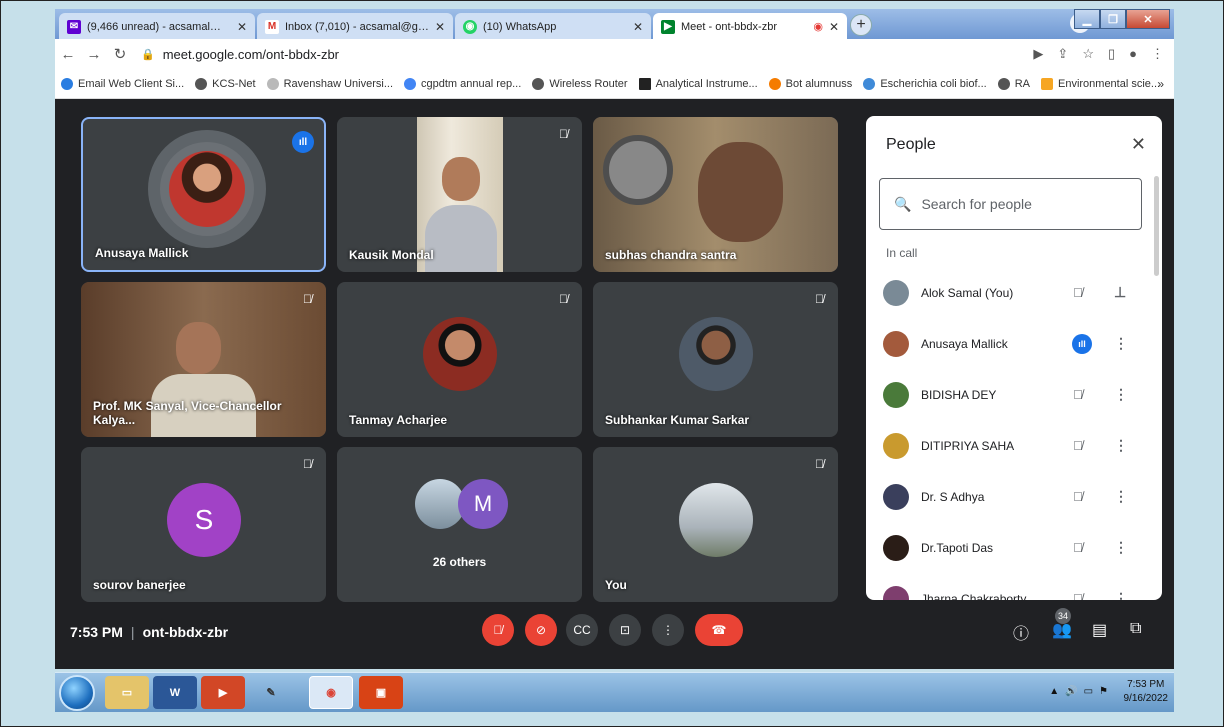 The width and height of the screenshot is (1224, 727). Describe the element at coordinates (541, 630) in the screenshot. I see `camera-off-button: ⊘` at that location.